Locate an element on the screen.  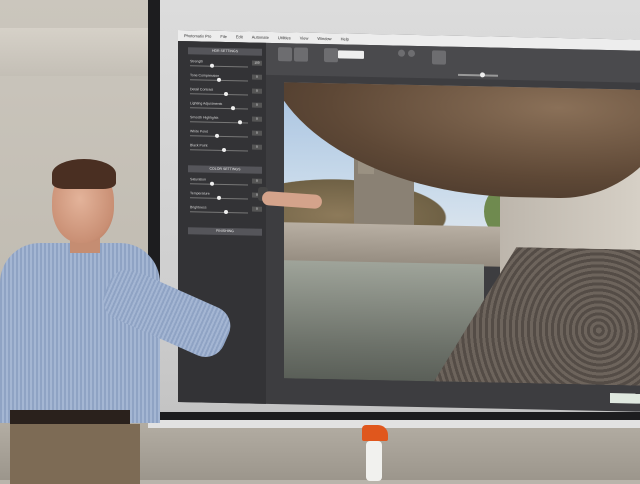
setting-row: Detail Contrast 0 is located at coordinates (226, 93).